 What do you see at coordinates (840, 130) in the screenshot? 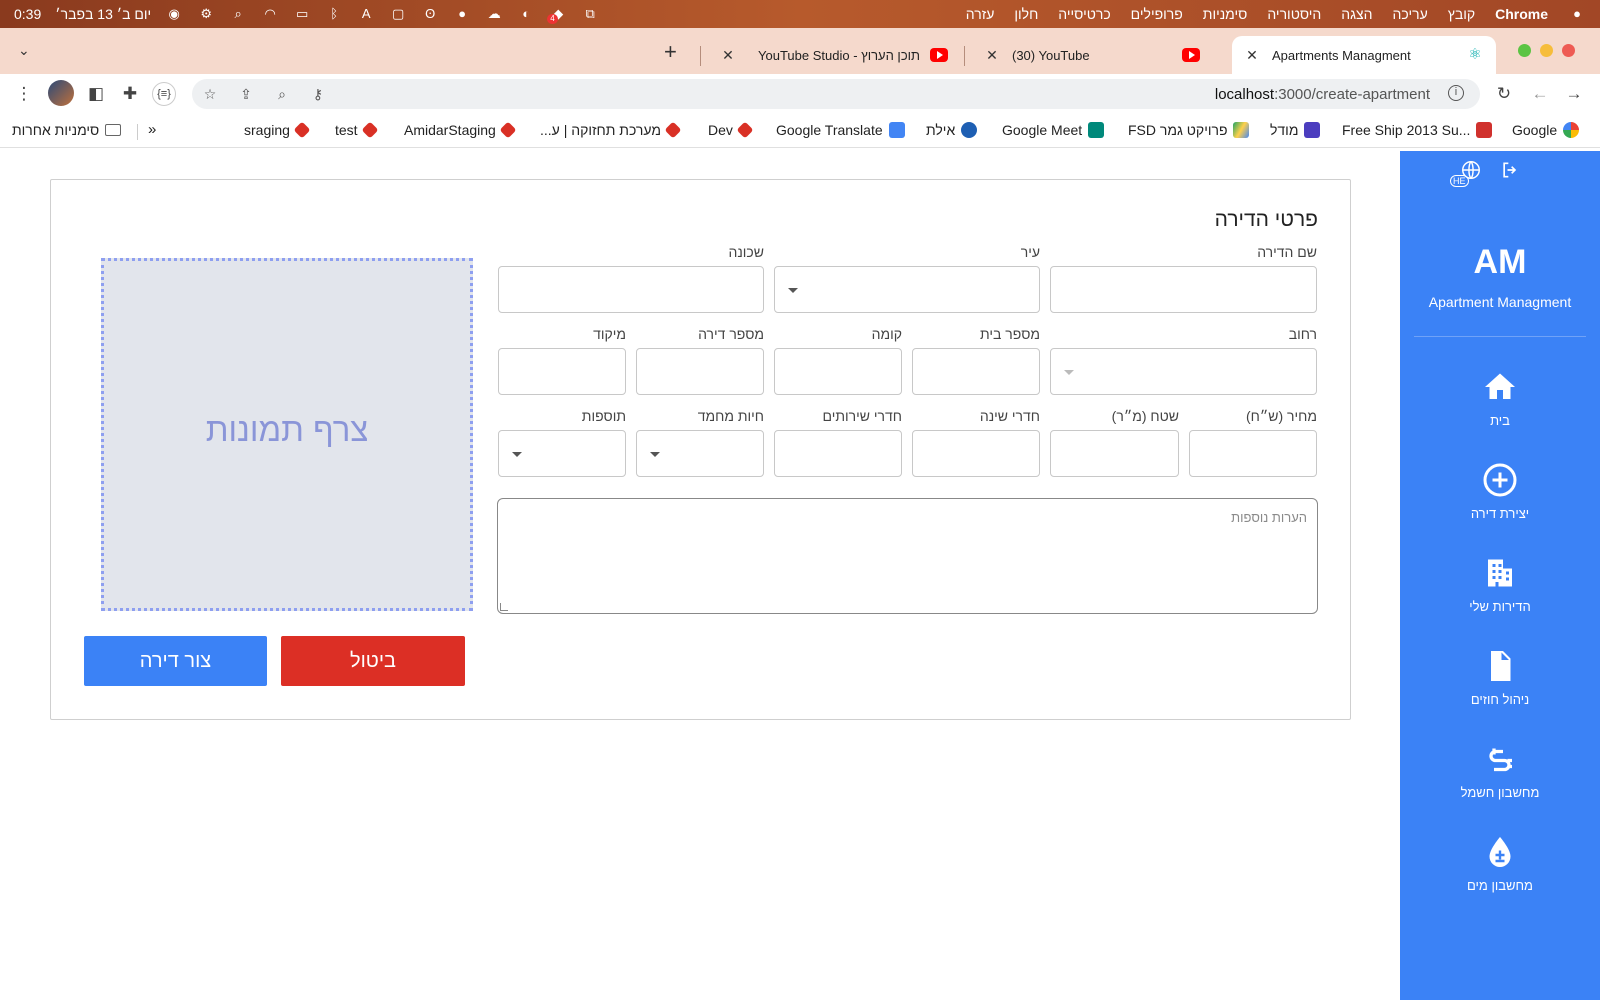
I see `bookmark-item: Google Translate` at bounding box center [840, 130].